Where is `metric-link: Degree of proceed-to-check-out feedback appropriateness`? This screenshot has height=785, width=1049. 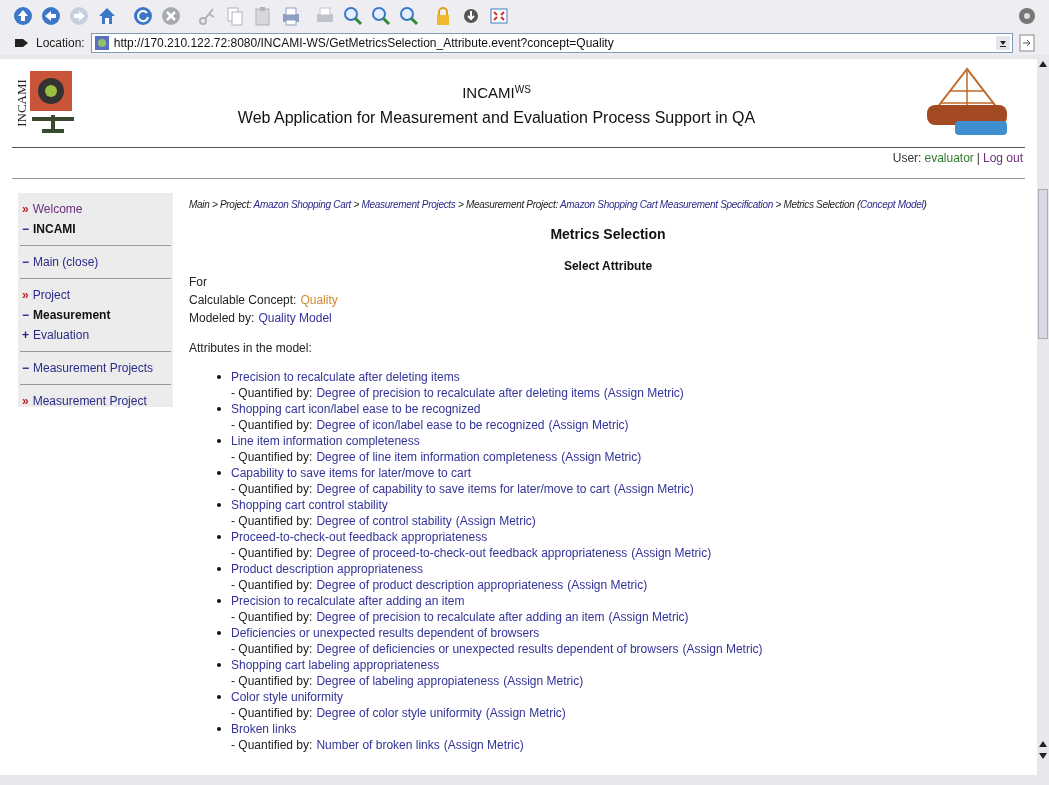 metric-link: Degree of proceed-to-check-out feedback appropriateness is located at coordinates (472, 553).